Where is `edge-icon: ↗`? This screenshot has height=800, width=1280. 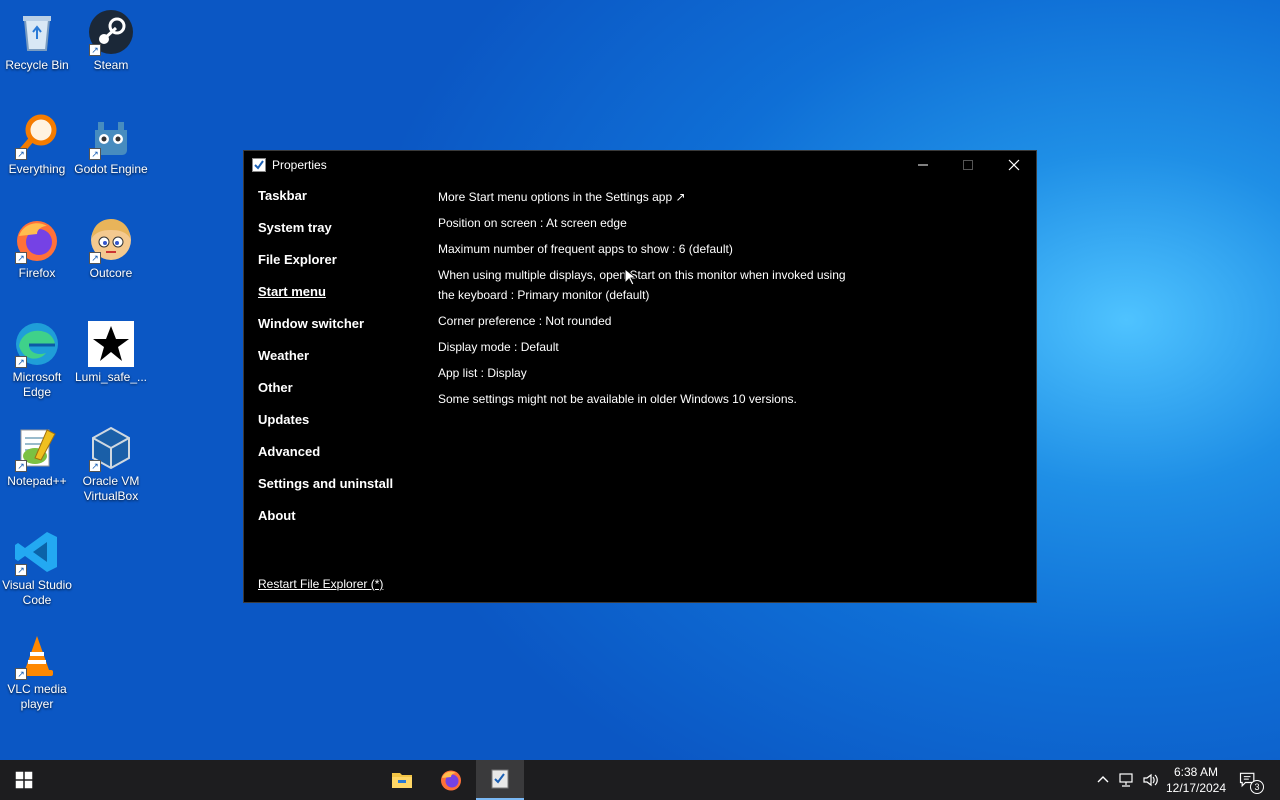 edge-icon: ↗ is located at coordinates (37, 344).